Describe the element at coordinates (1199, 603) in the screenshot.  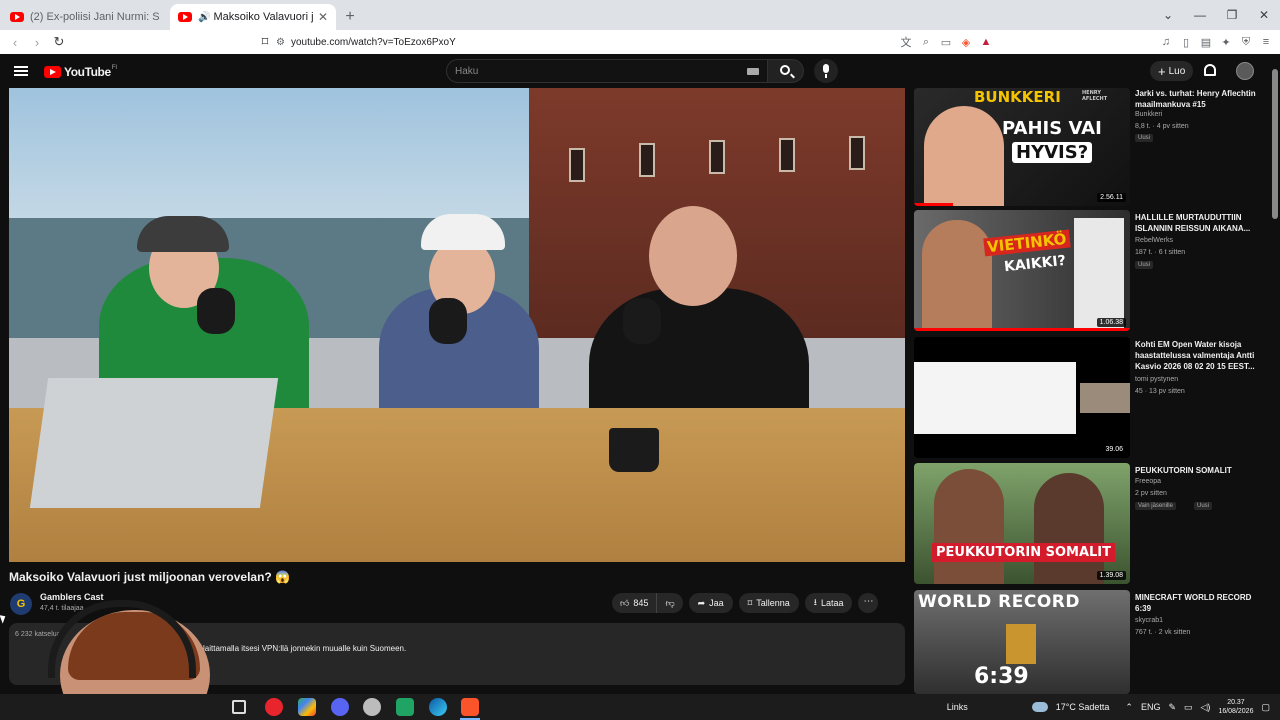
I see `recommendation-title: MINECRAFT WORLD RECORD 6:39` at that location.